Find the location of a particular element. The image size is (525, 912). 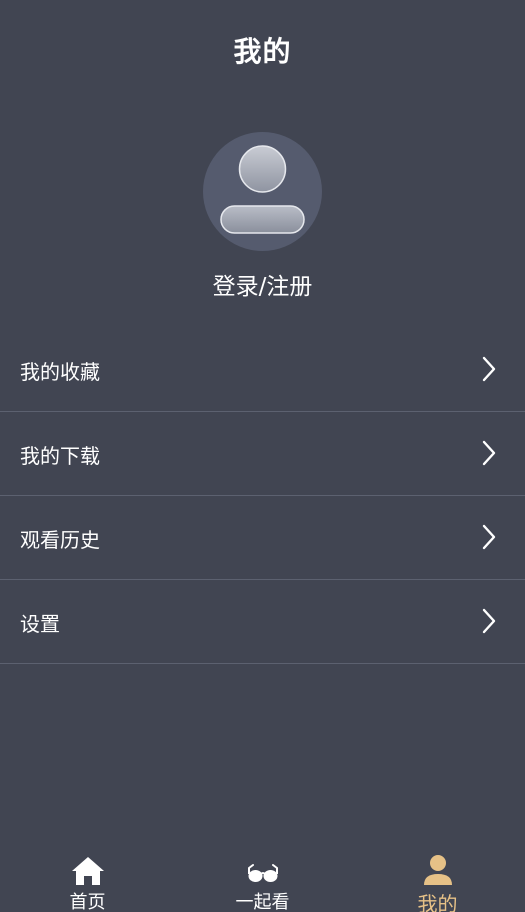

menu-item-downloads: 我的下载 is located at coordinates (262, 454).